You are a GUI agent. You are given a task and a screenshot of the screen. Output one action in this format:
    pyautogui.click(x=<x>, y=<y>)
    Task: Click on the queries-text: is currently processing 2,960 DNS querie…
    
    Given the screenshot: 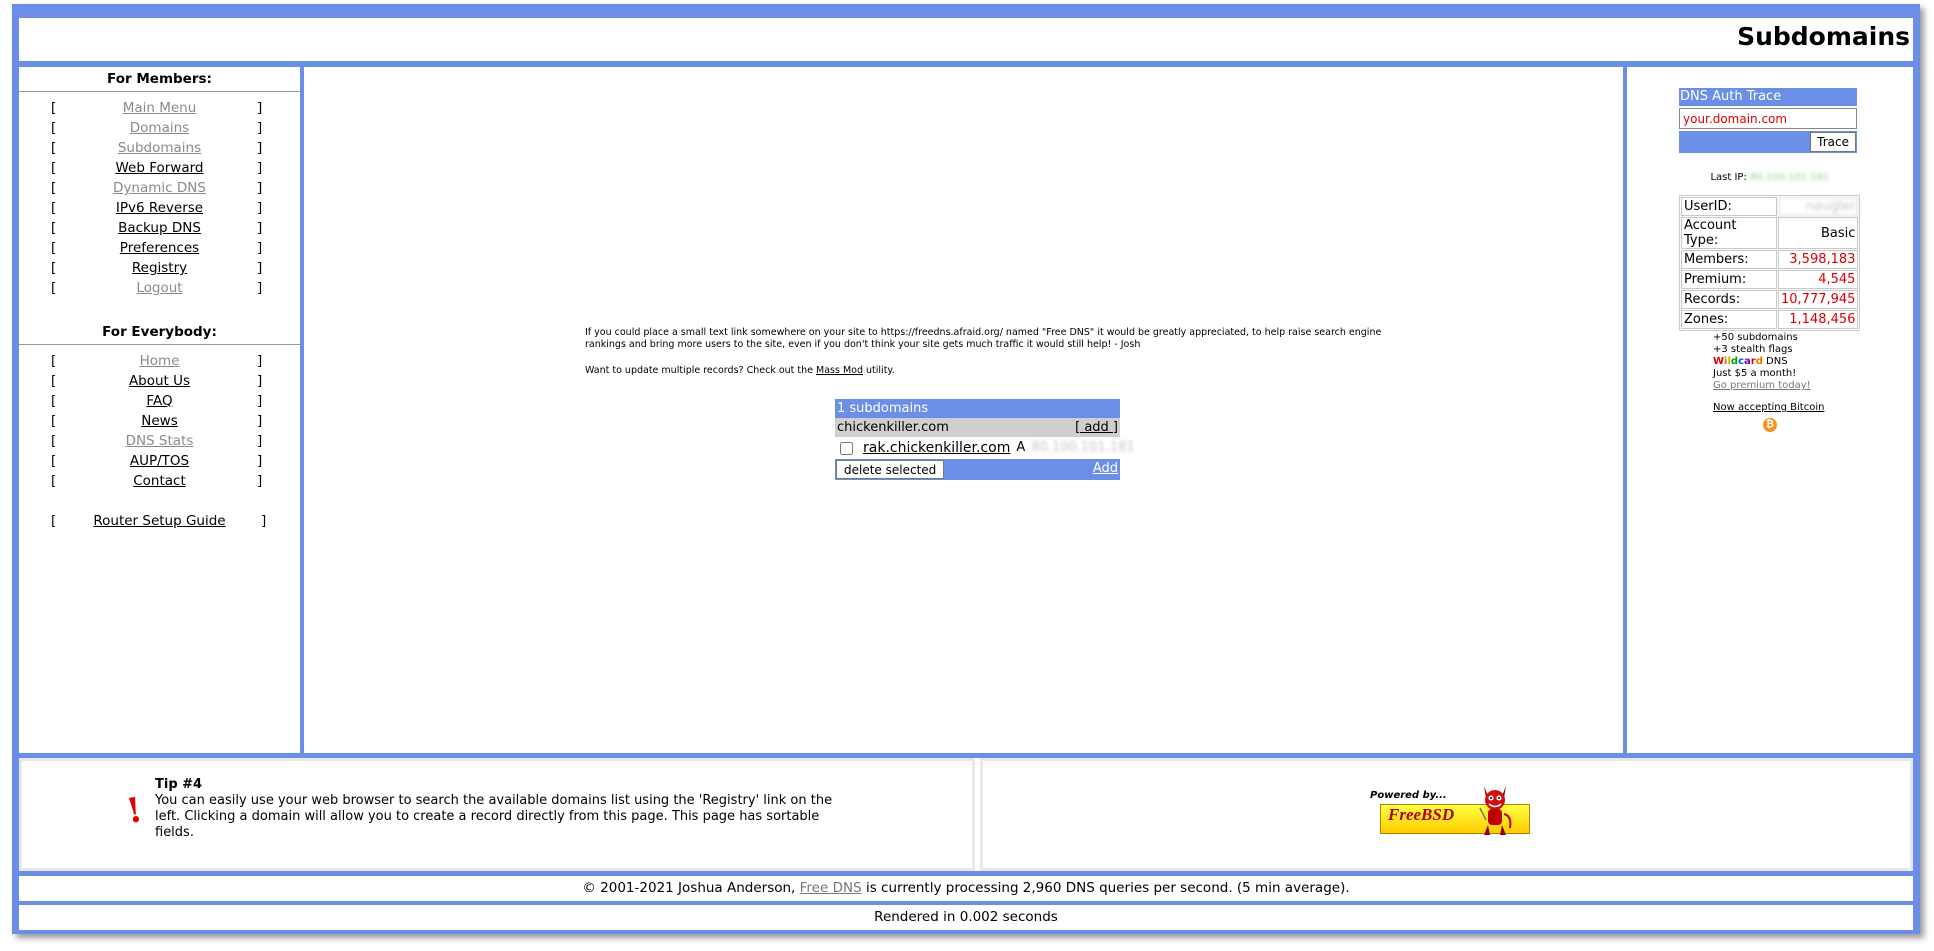 What is the action you would take?
    pyautogui.click(x=1105, y=888)
    